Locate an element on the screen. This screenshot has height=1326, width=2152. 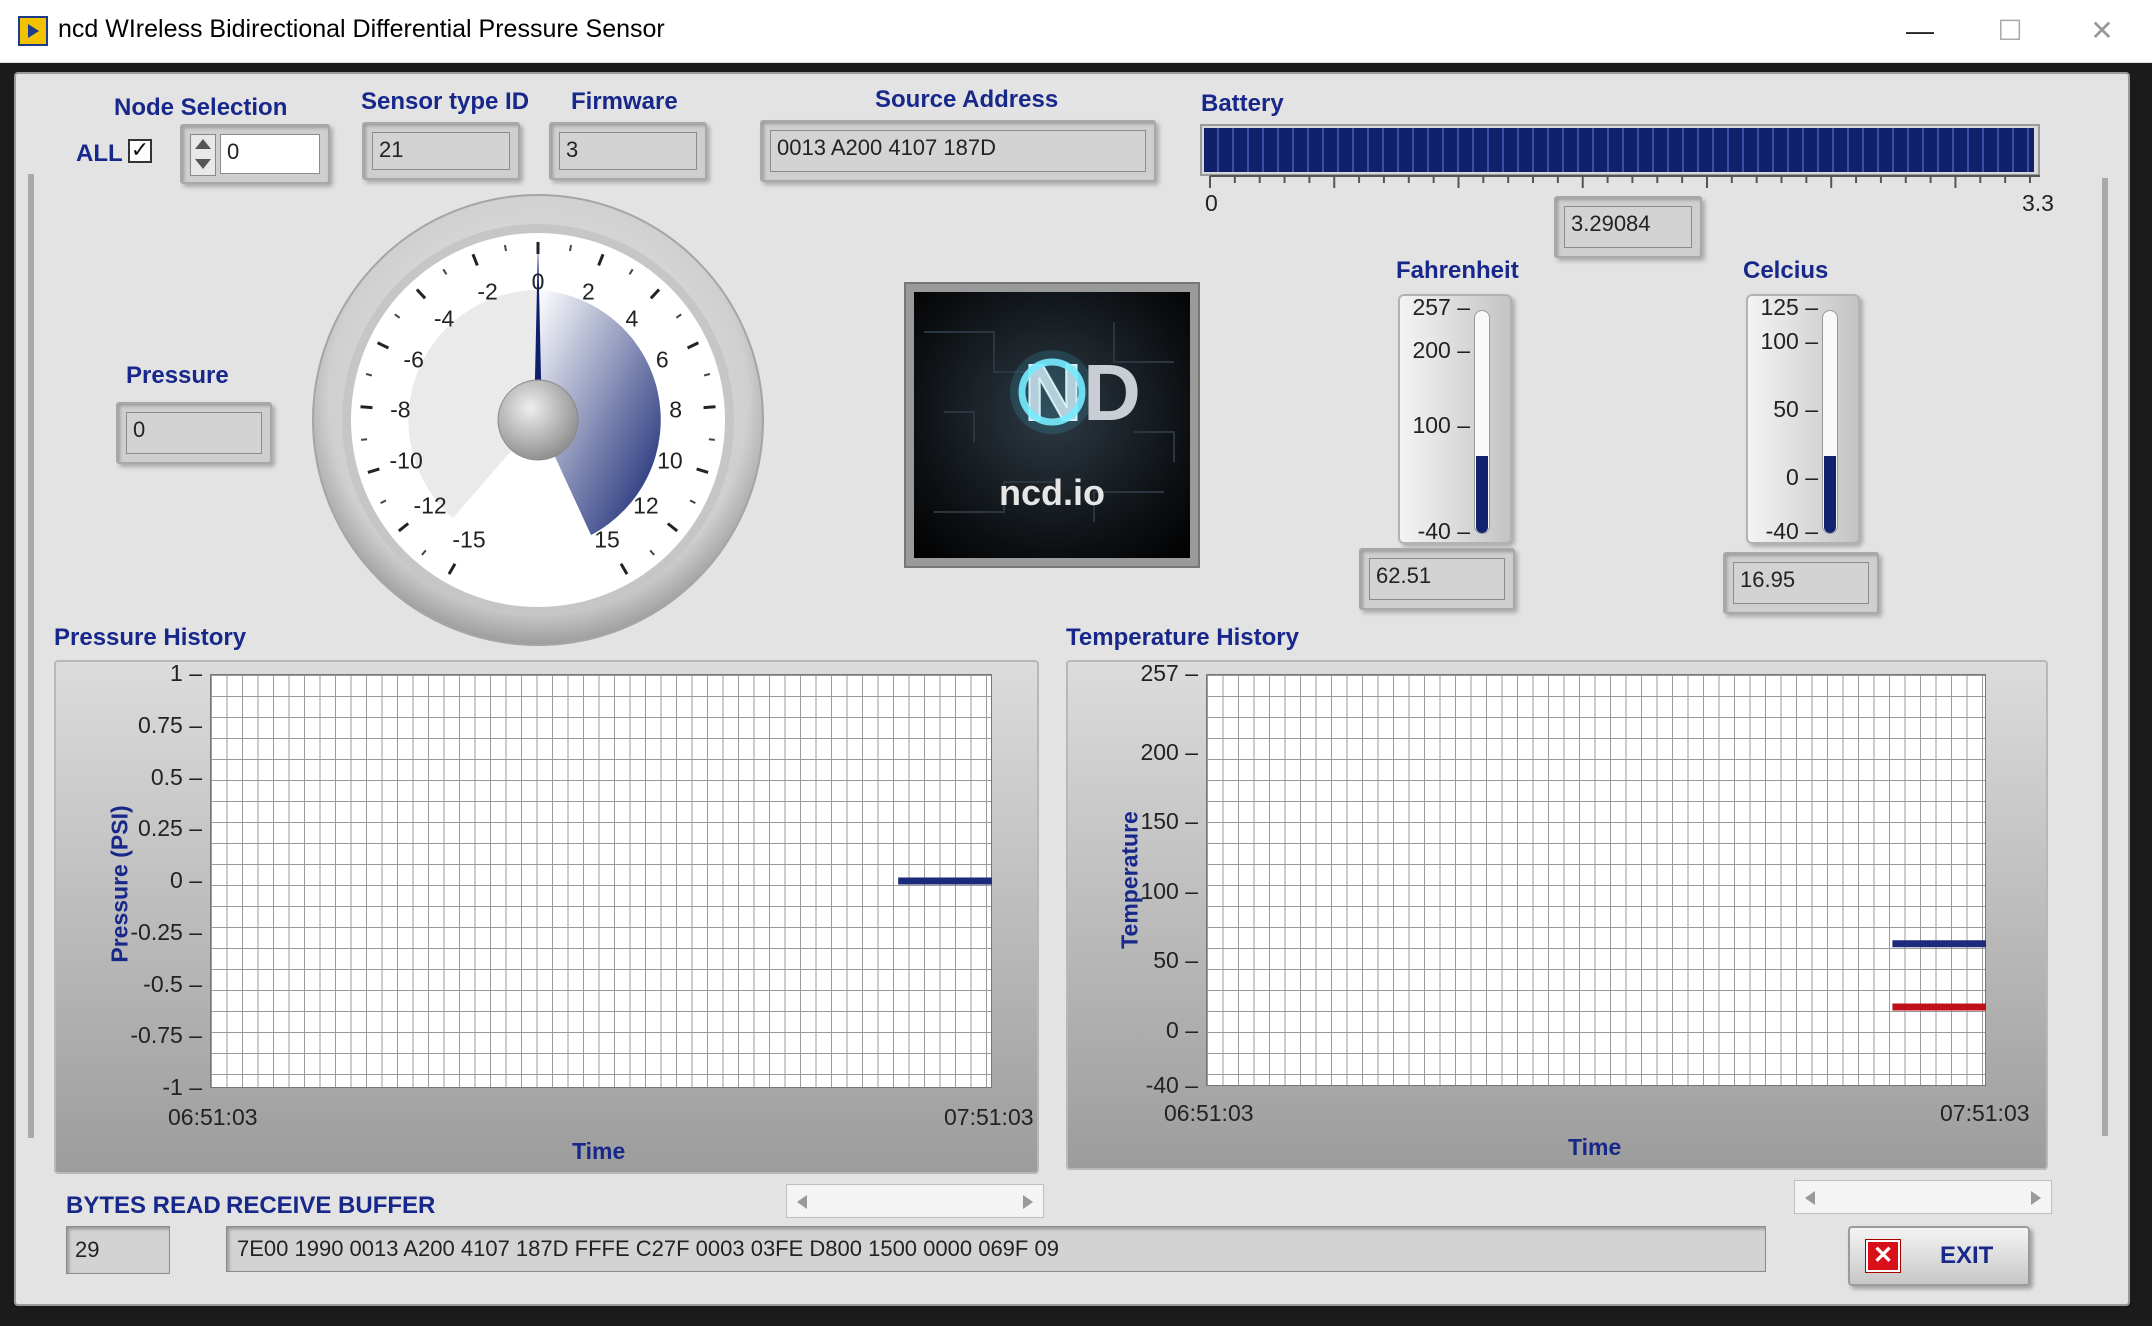
exit-button: ✕ EXIT is located at coordinates (1939, 1256).